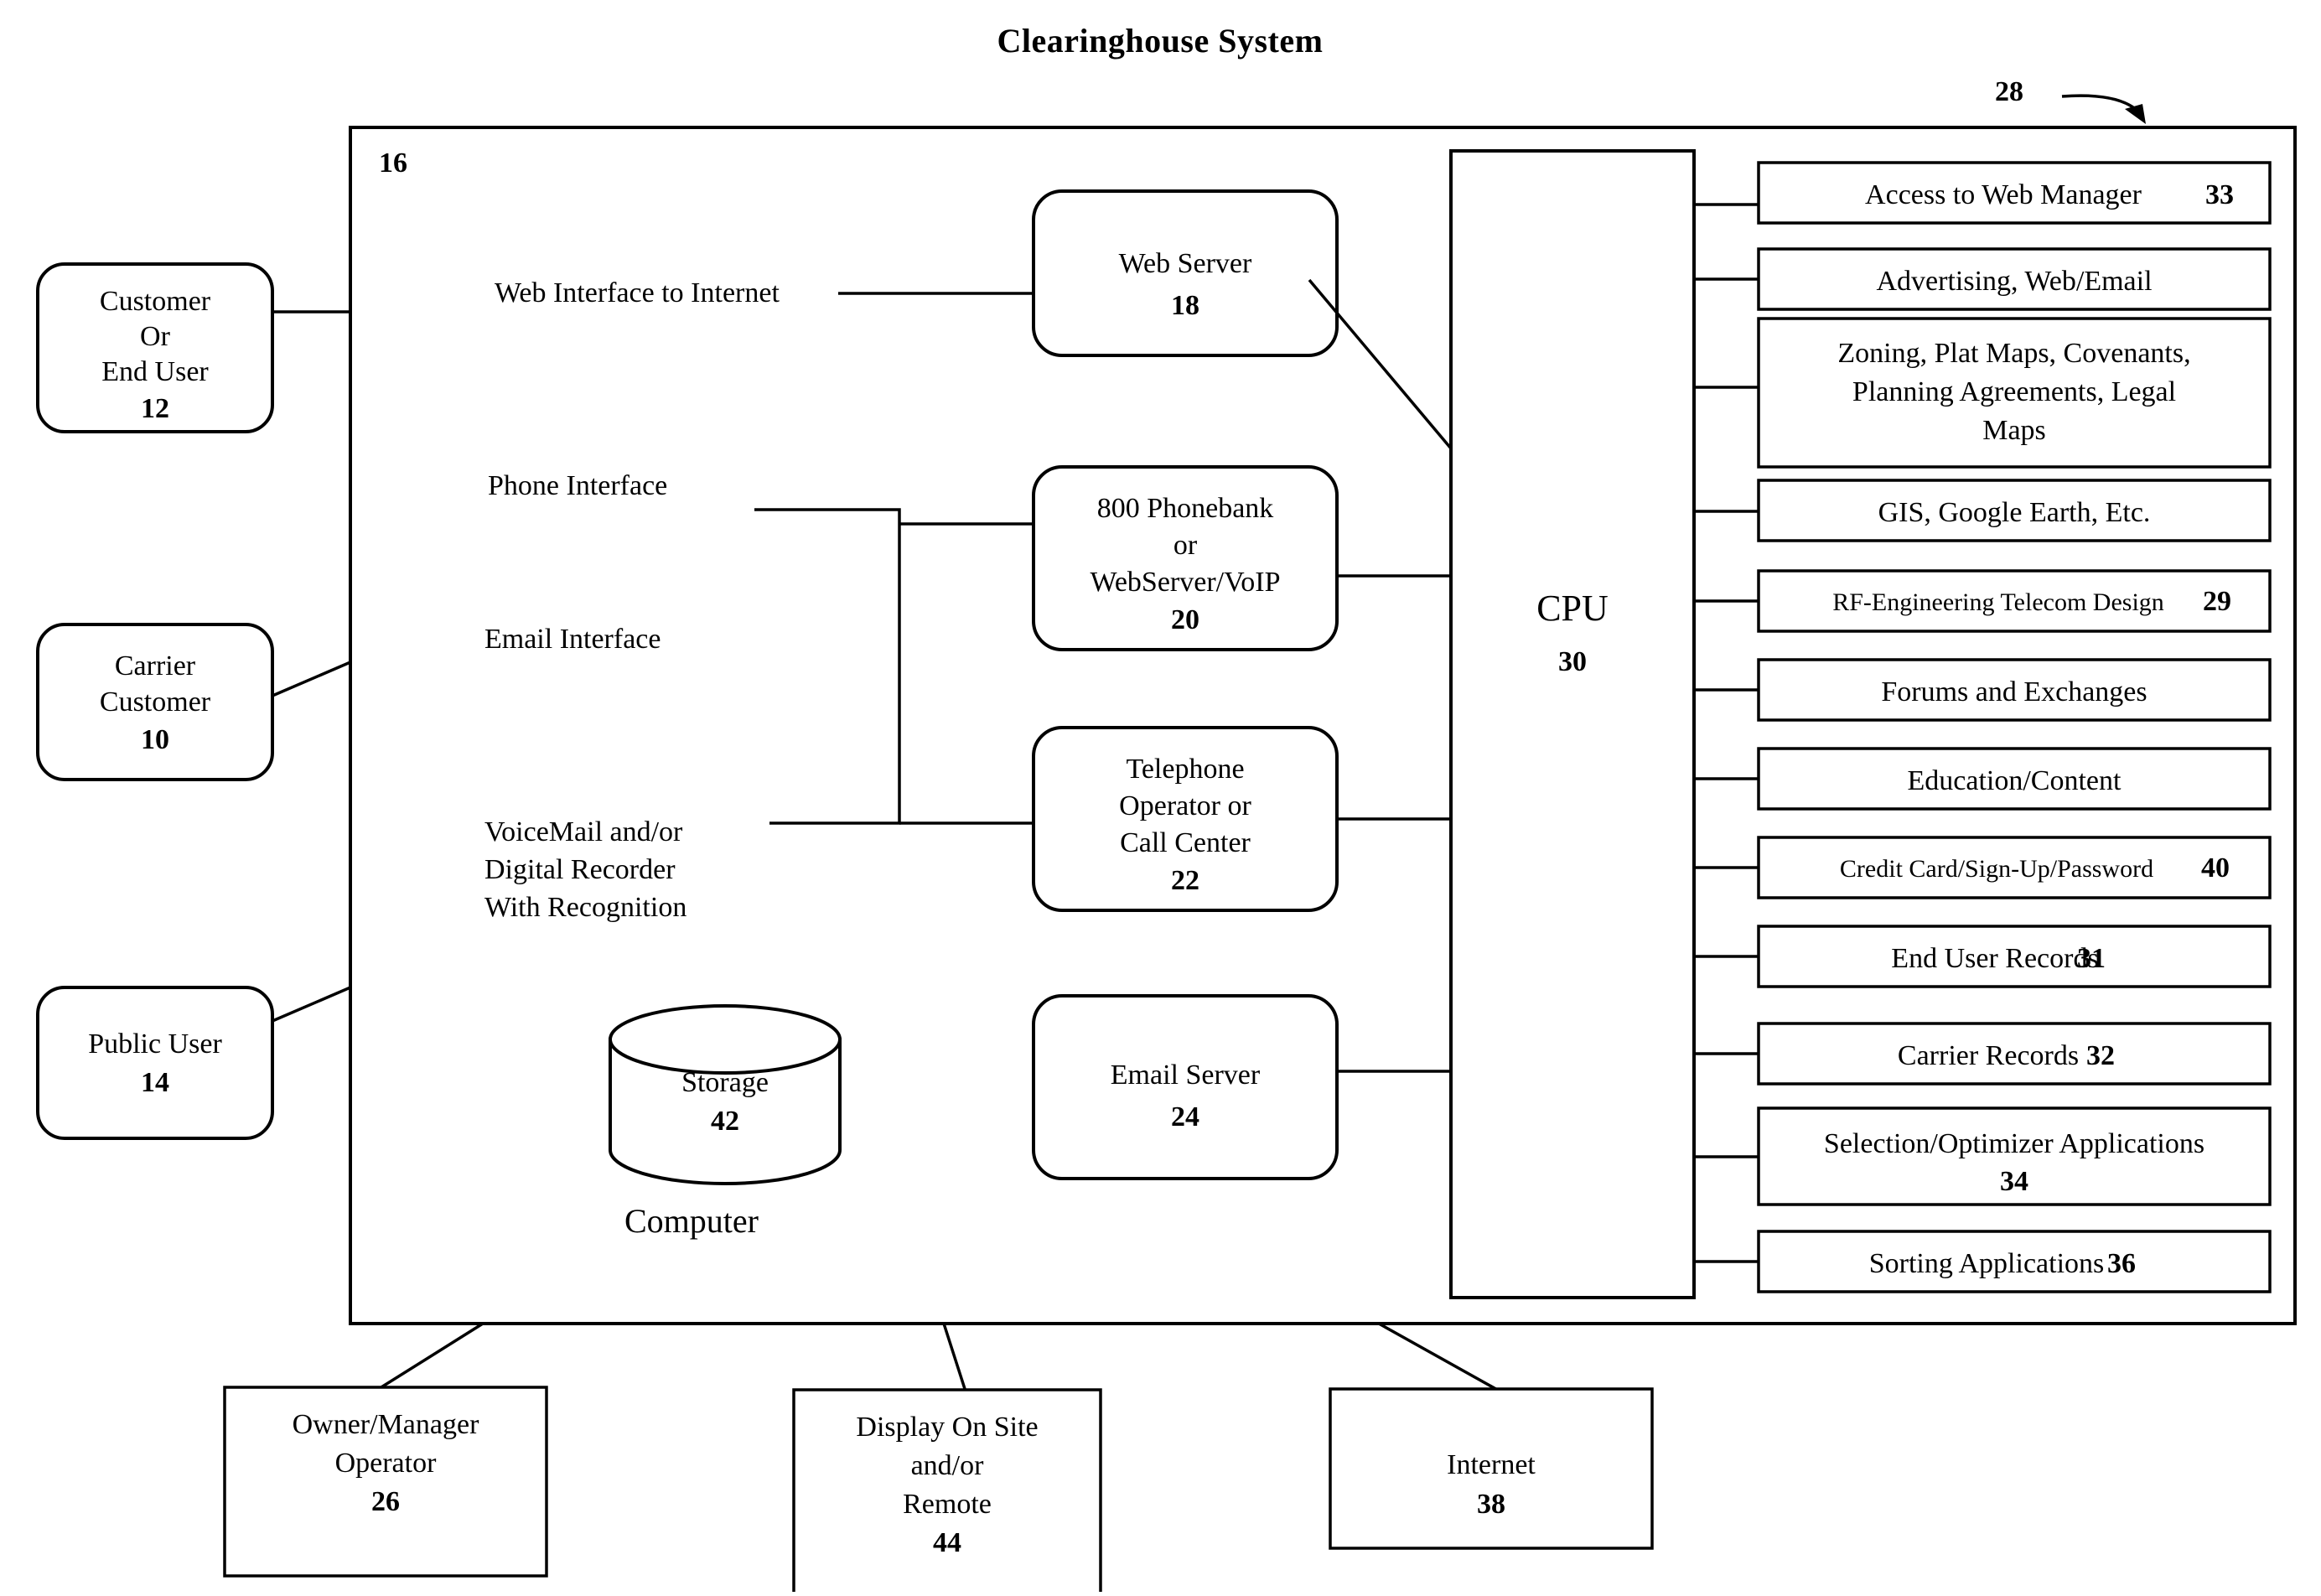 The width and height of the screenshot is (2321, 1596). Describe the element at coordinates (155, 408) in the screenshot. I see `actor-customer-ref: 12` at that location.